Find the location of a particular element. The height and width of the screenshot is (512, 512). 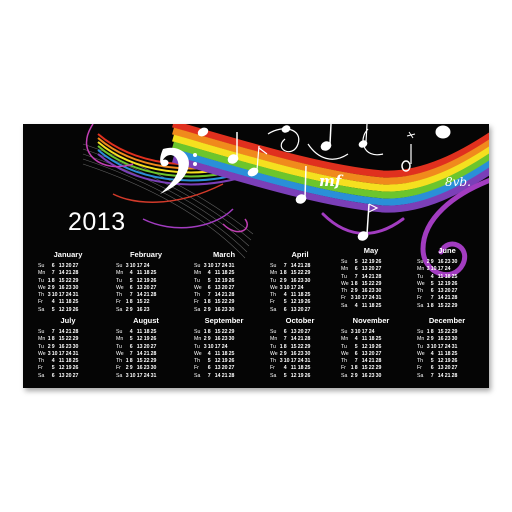

week-row: Mn 3 10 17 24 is located at coordinates (438, 269).